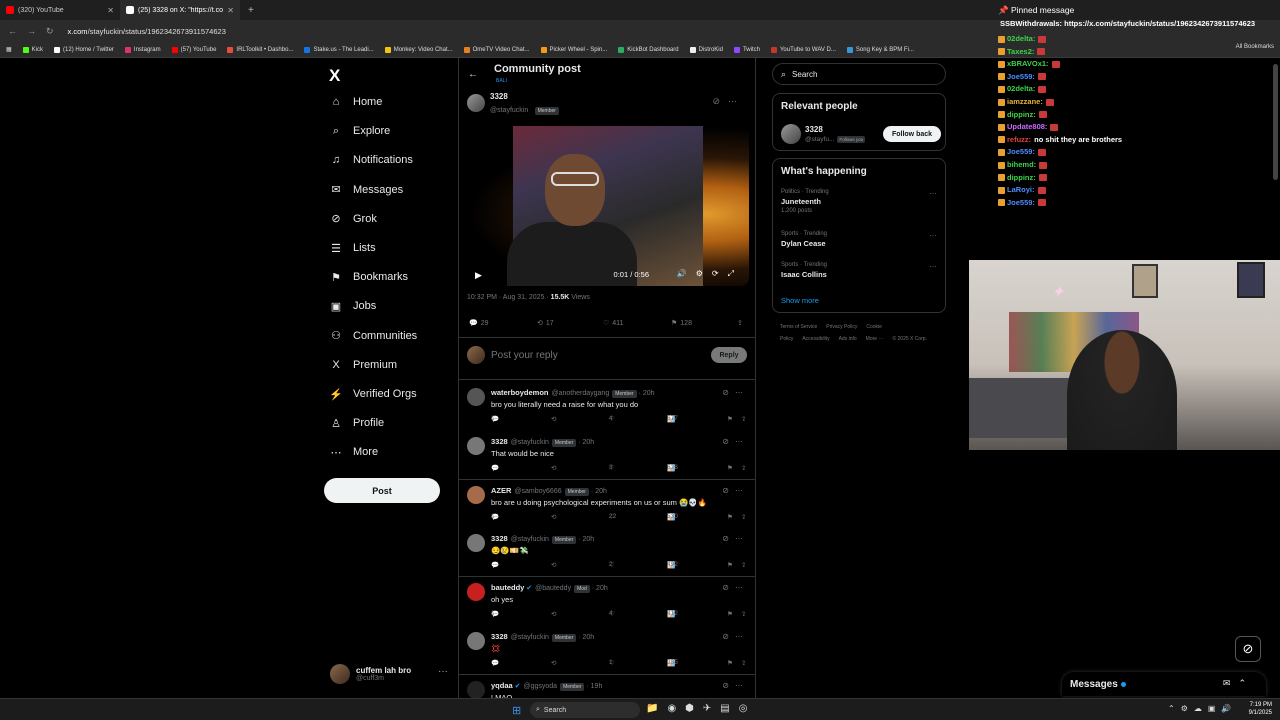 Image resolution: width=1280 pixels, height=720 pixels. What do you see at coordinates (372, 394) in the screenshot?
I see `nav-item-verified-orgs: ⚡ Verified Orgs` at bounding box center [372, 394].